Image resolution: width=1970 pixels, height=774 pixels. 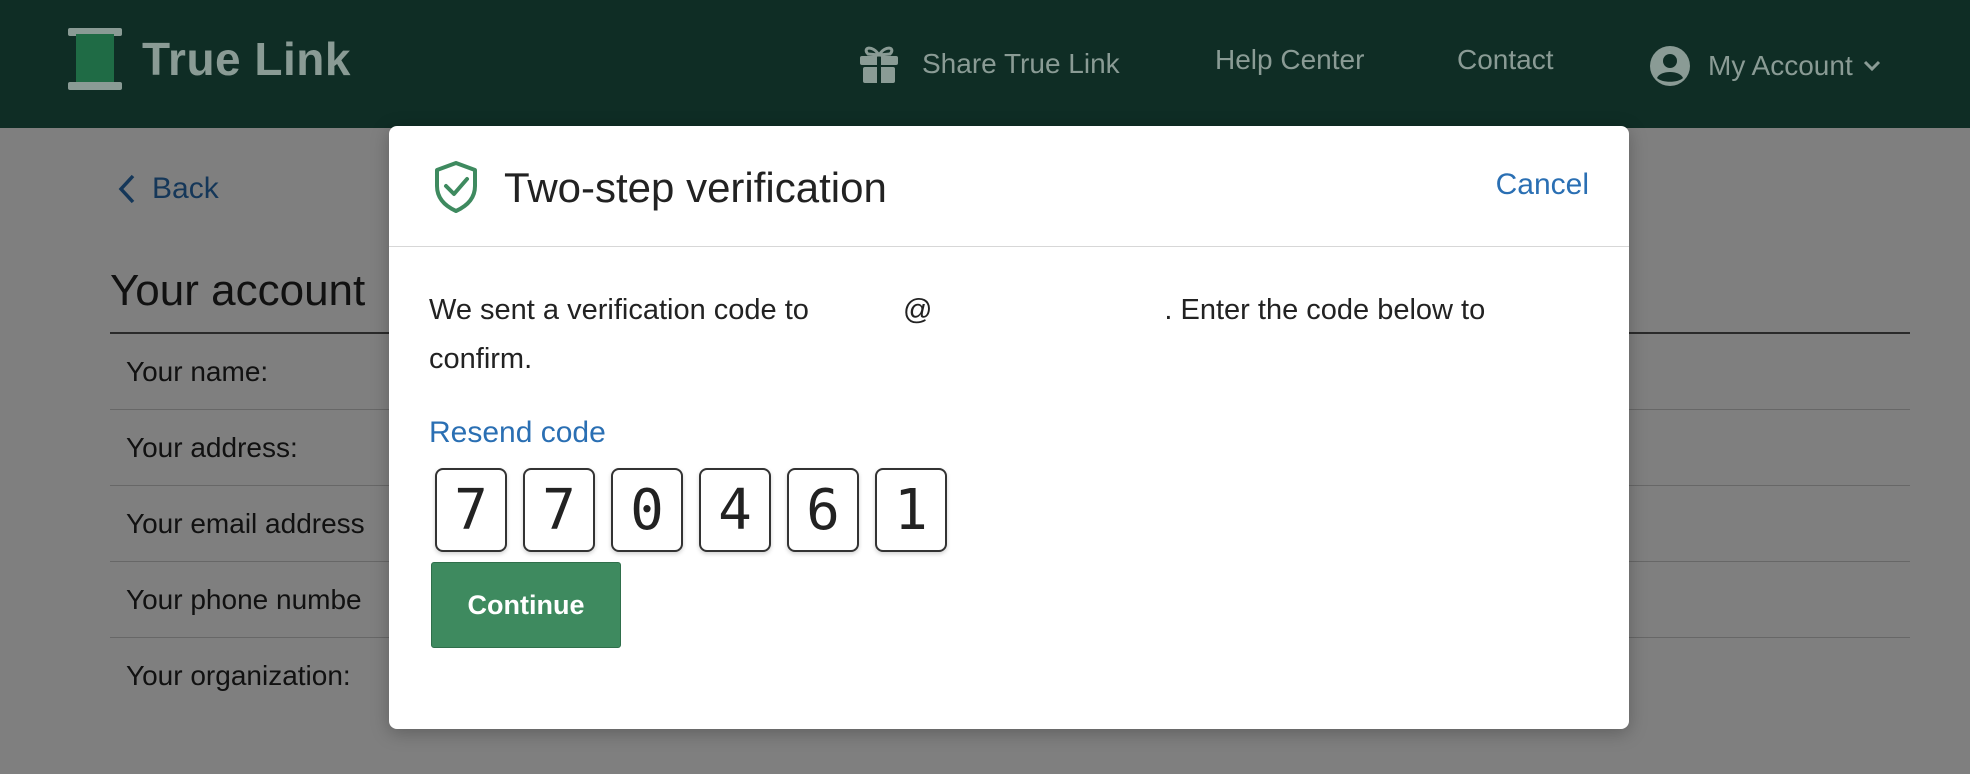 What do you see at coordinates (526, 605) in the screenshot?
I see `continue-button: Continue` at bounding box center [526, 605].